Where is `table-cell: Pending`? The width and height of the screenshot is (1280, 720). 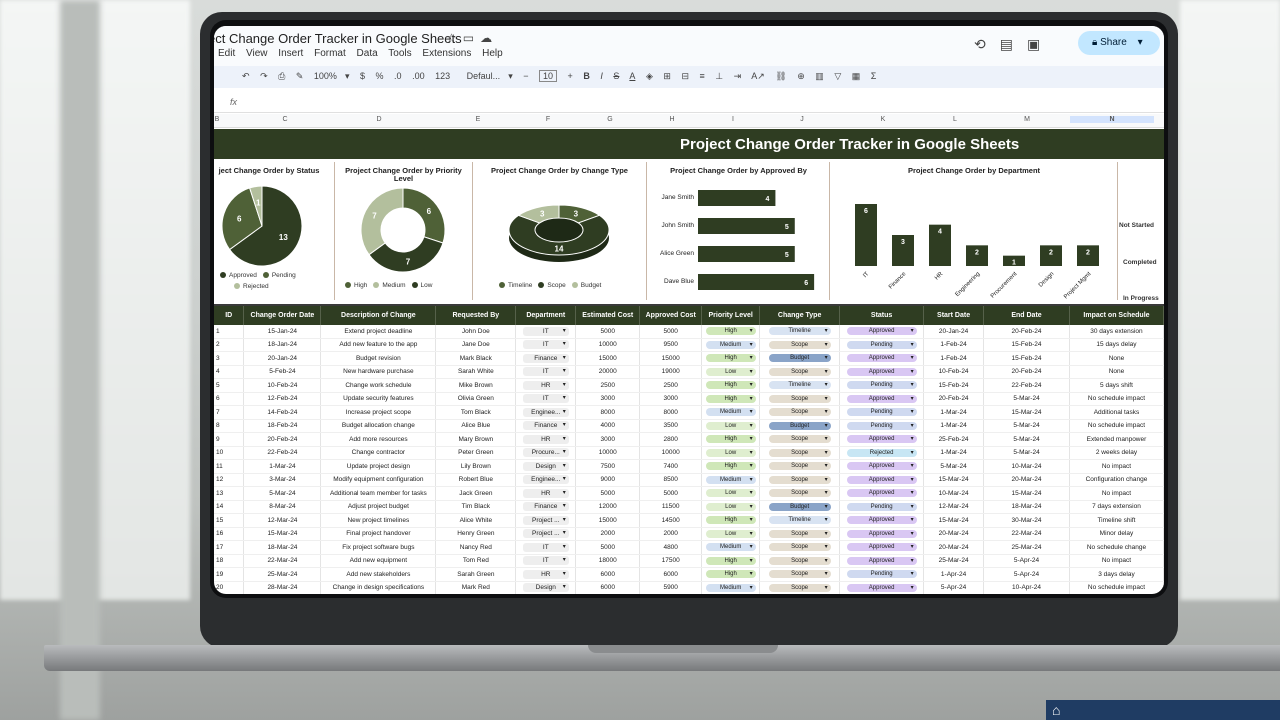 table-cell: Pending is located at coordinates (882, 574).